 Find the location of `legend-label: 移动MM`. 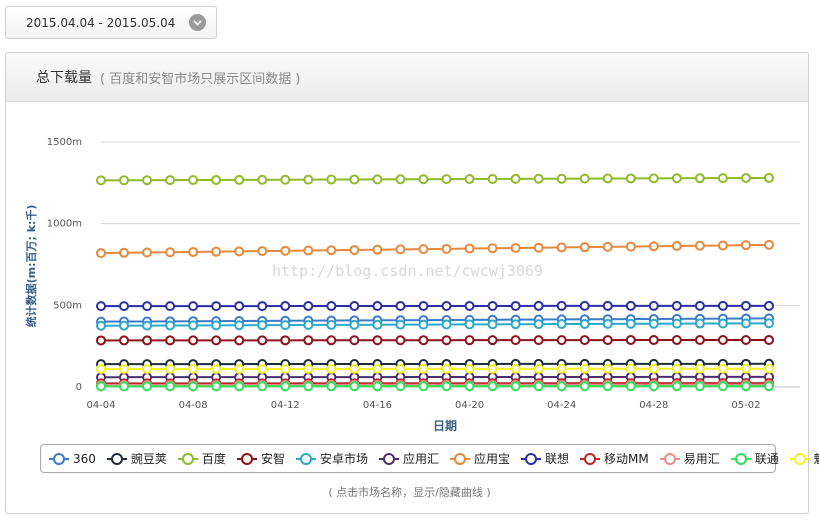

legend-label: 移动MM is located at coordinates (626, 459).